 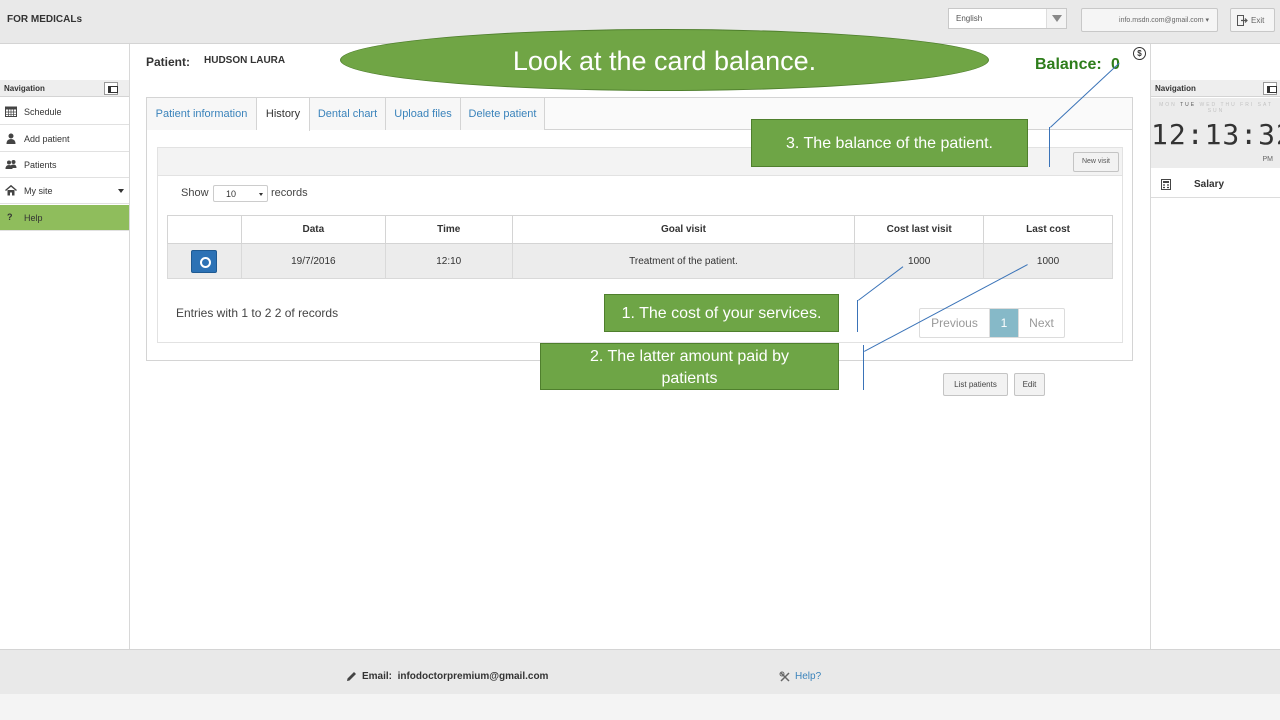 What do you see at coordinates (683, 229) in the screenshot?
I see `column-header: Goal visit` at bounding box center [683, 229].